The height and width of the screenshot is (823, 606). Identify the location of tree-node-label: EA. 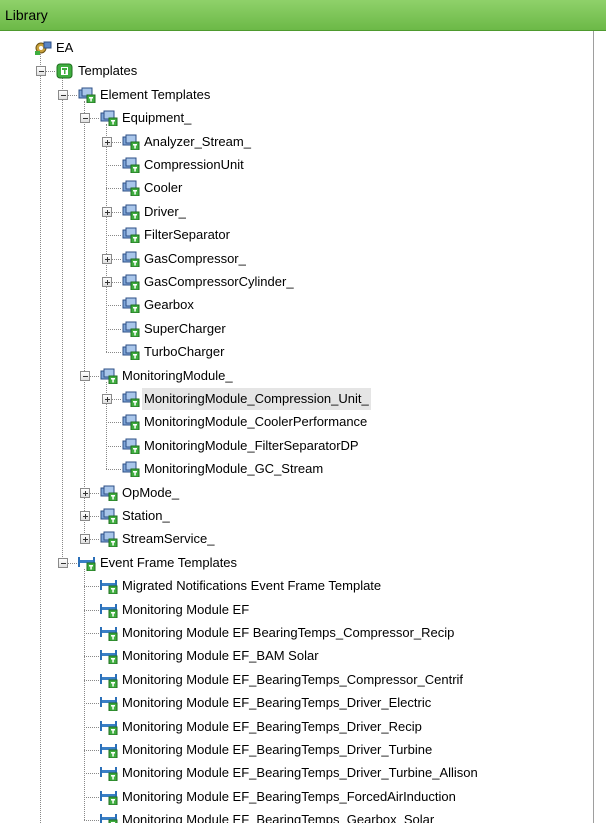
(65, 47).